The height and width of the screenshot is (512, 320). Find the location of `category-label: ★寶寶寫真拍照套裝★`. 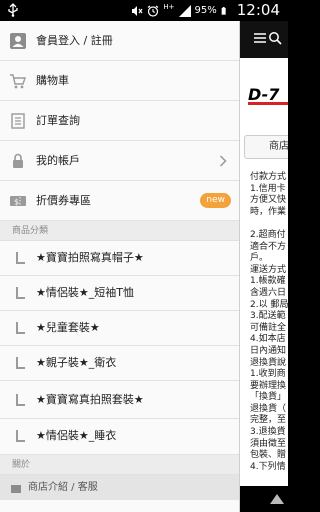

category-label: ★寶寶寫真拍照套裝★ is located at coordinates (90, 399).